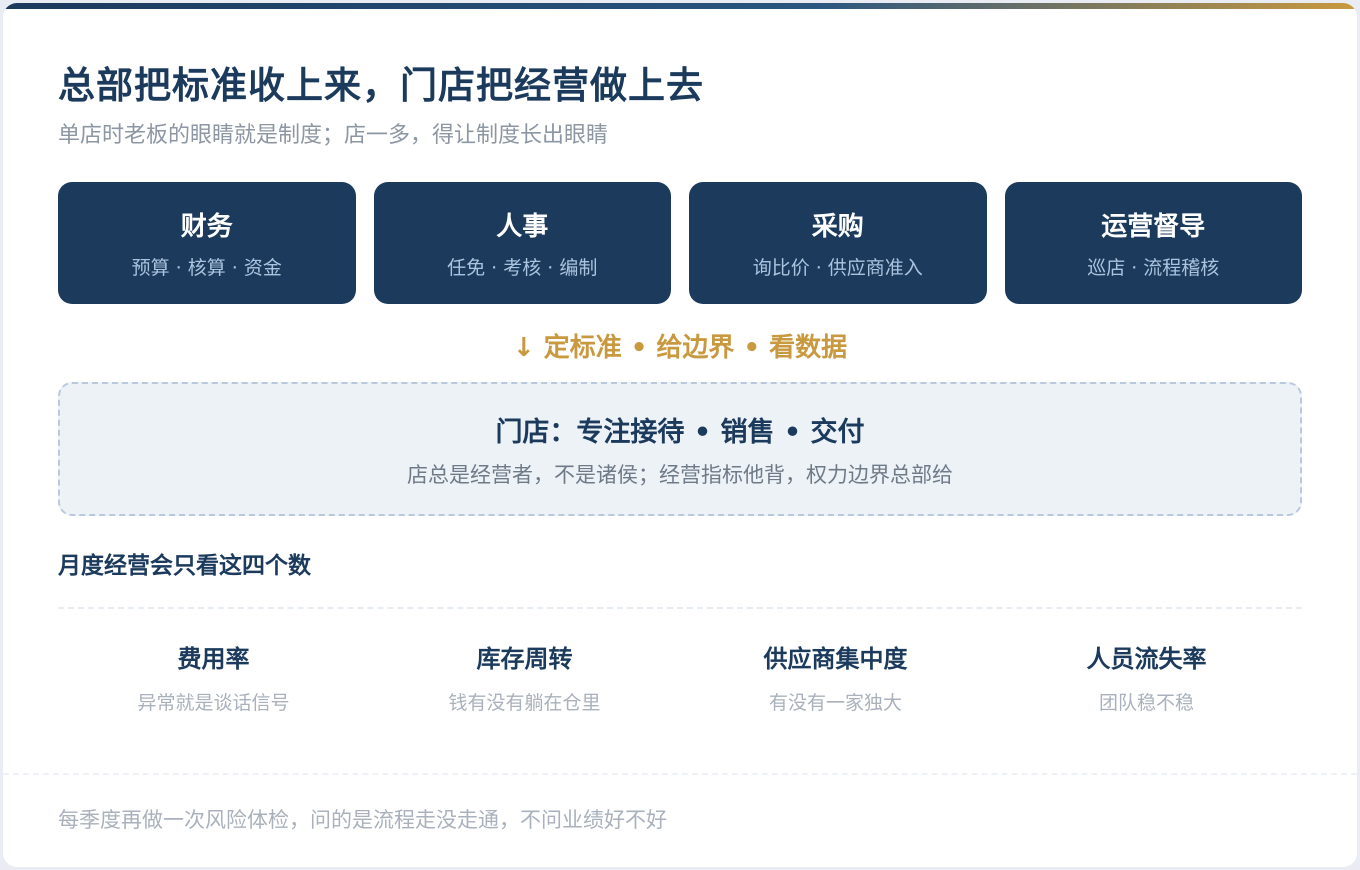 Image resolution: width=1360 pixels, height=870 pixels. I want to click on flow-arrow-label: ↓ 定标准 • 给边界 • 看数据, so click(680, 348).